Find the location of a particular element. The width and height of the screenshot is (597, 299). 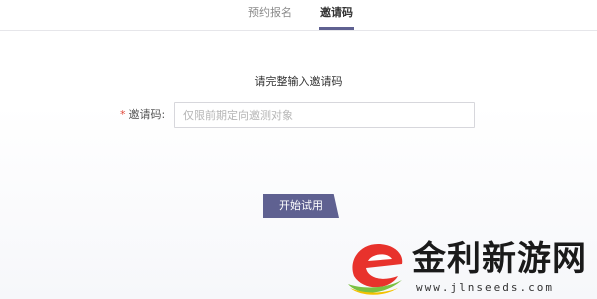

invite-code-input is located at coordinates (324, 115).